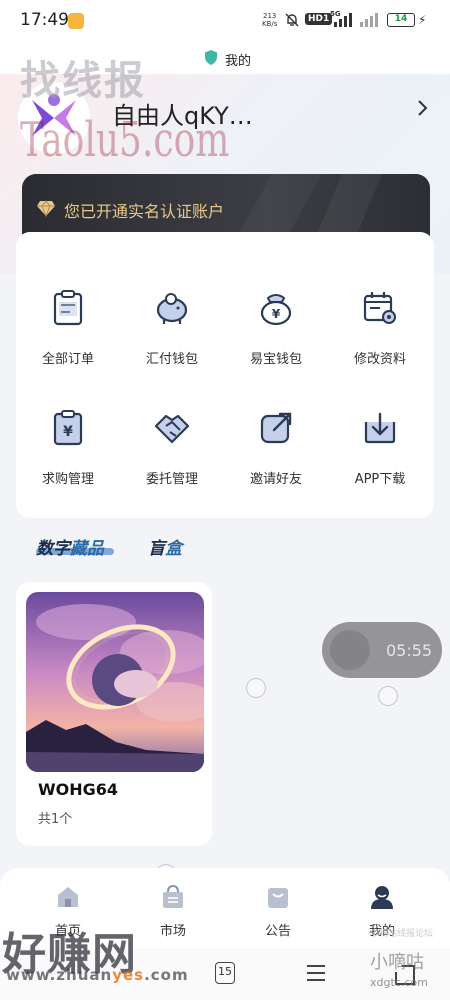 Image resolution: width=450 pixels, height=1000 pixels. I want to click on menu-item-label: APP下载, so click(380, 479).